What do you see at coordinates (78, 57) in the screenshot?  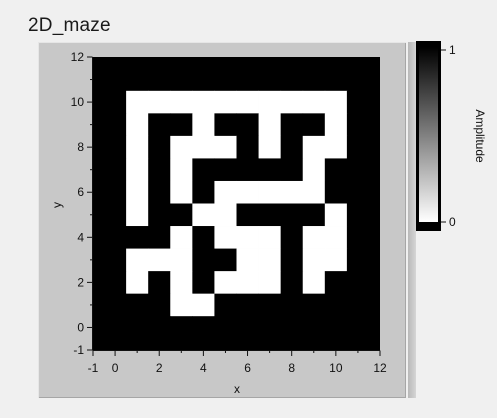 I see `y-tick-label: 12` at bounding box center [78, 57].